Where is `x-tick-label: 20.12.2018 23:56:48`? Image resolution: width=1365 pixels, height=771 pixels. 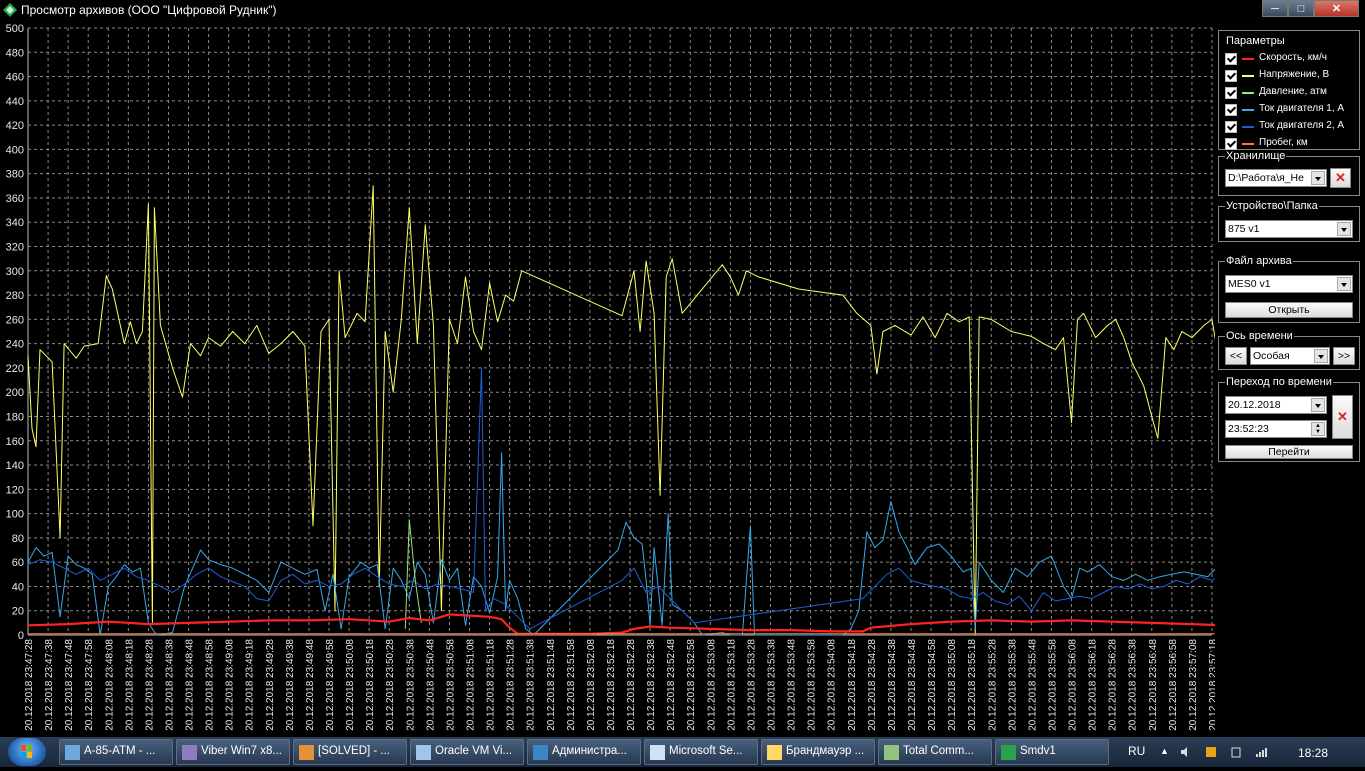
x-tick-label: 20.12.2018 23:56:48 is located at coordinates (1153, 685).